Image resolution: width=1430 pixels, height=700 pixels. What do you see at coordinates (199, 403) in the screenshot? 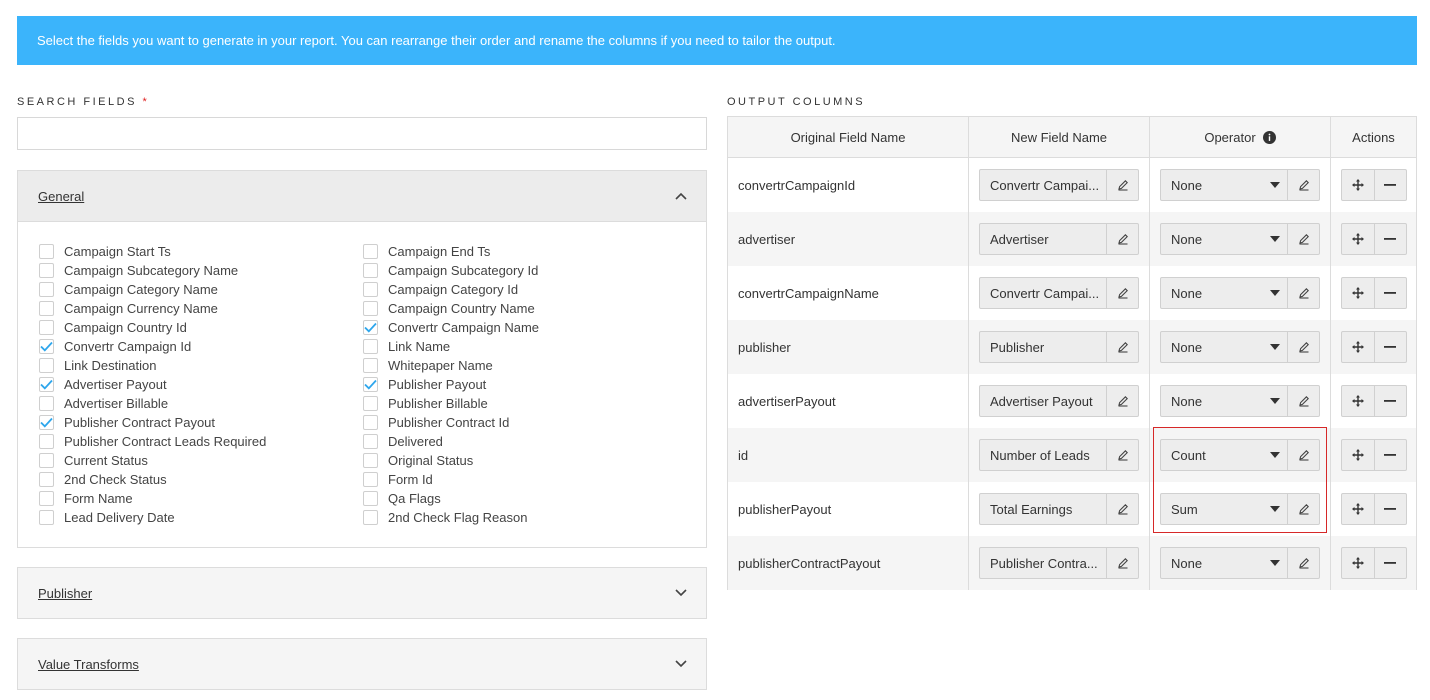
I see `field-option: Advertiser Billable` at bounding box center [199, 403].